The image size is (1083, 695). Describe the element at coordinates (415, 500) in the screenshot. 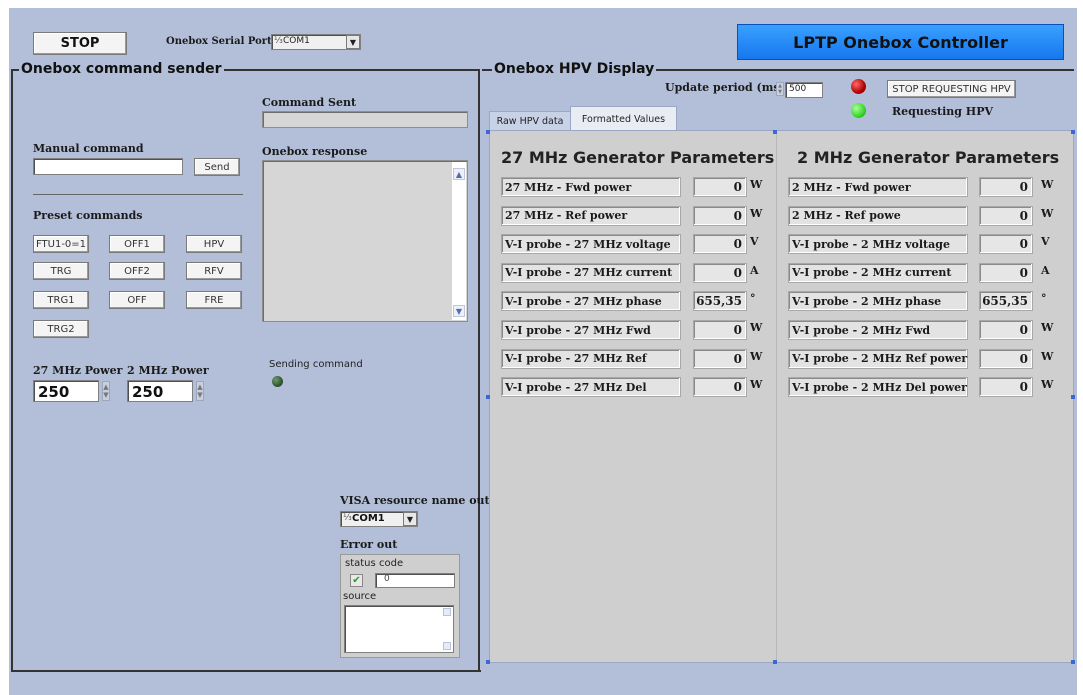

I see `visa-resource-label: VISA resource name out` at that location.